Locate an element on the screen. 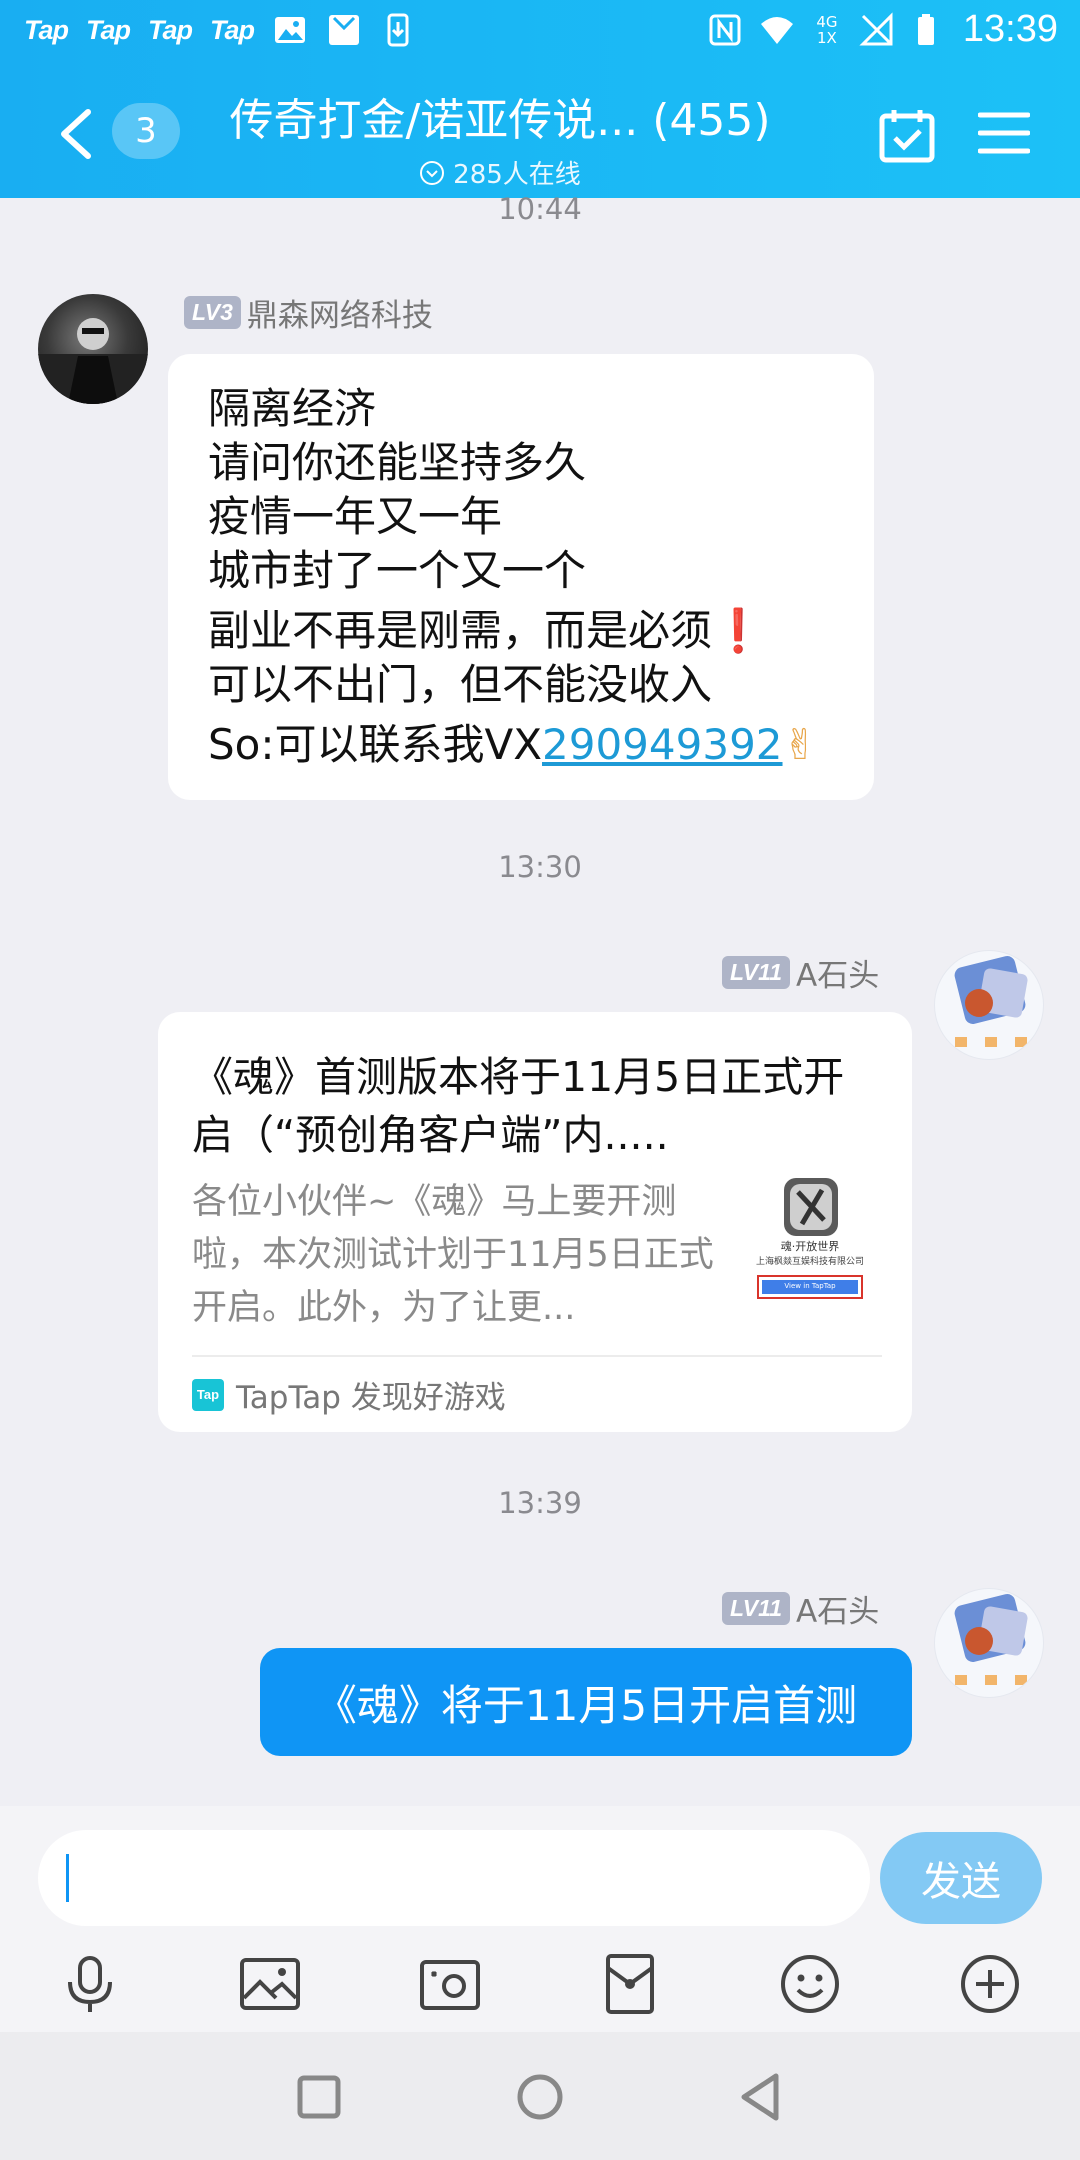 The width and height of the screenshot is (1080, 2160). back-nav-icon is located at coordinates (761, 2097).